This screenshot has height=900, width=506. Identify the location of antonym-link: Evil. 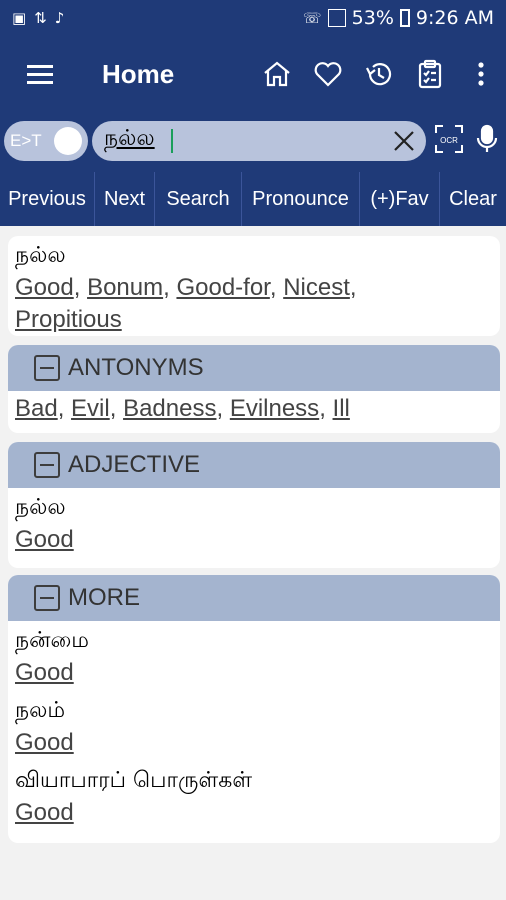
(90, 408).